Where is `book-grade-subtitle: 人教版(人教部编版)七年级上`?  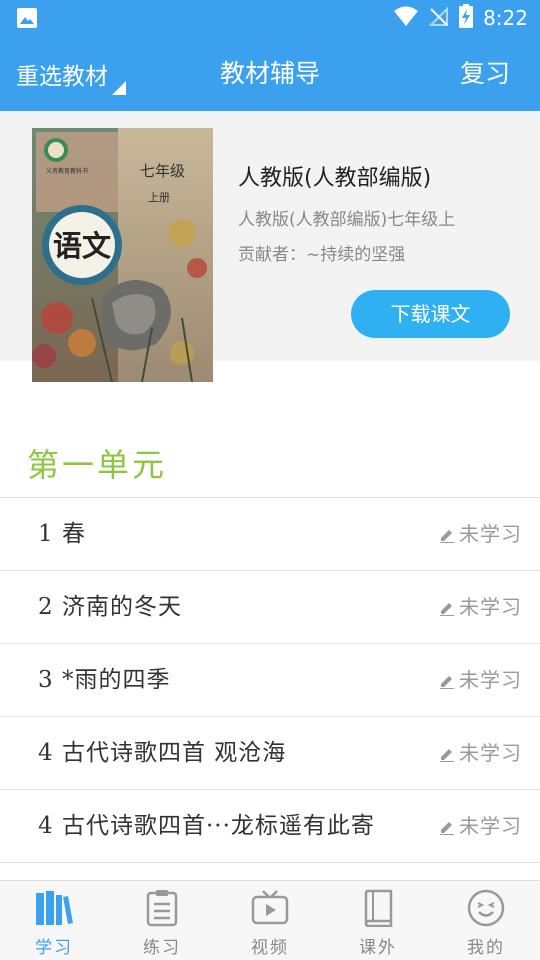 book-grade-subtitle: 人教版(人教部编版)七年级上 is located at coordinates (347, 220).